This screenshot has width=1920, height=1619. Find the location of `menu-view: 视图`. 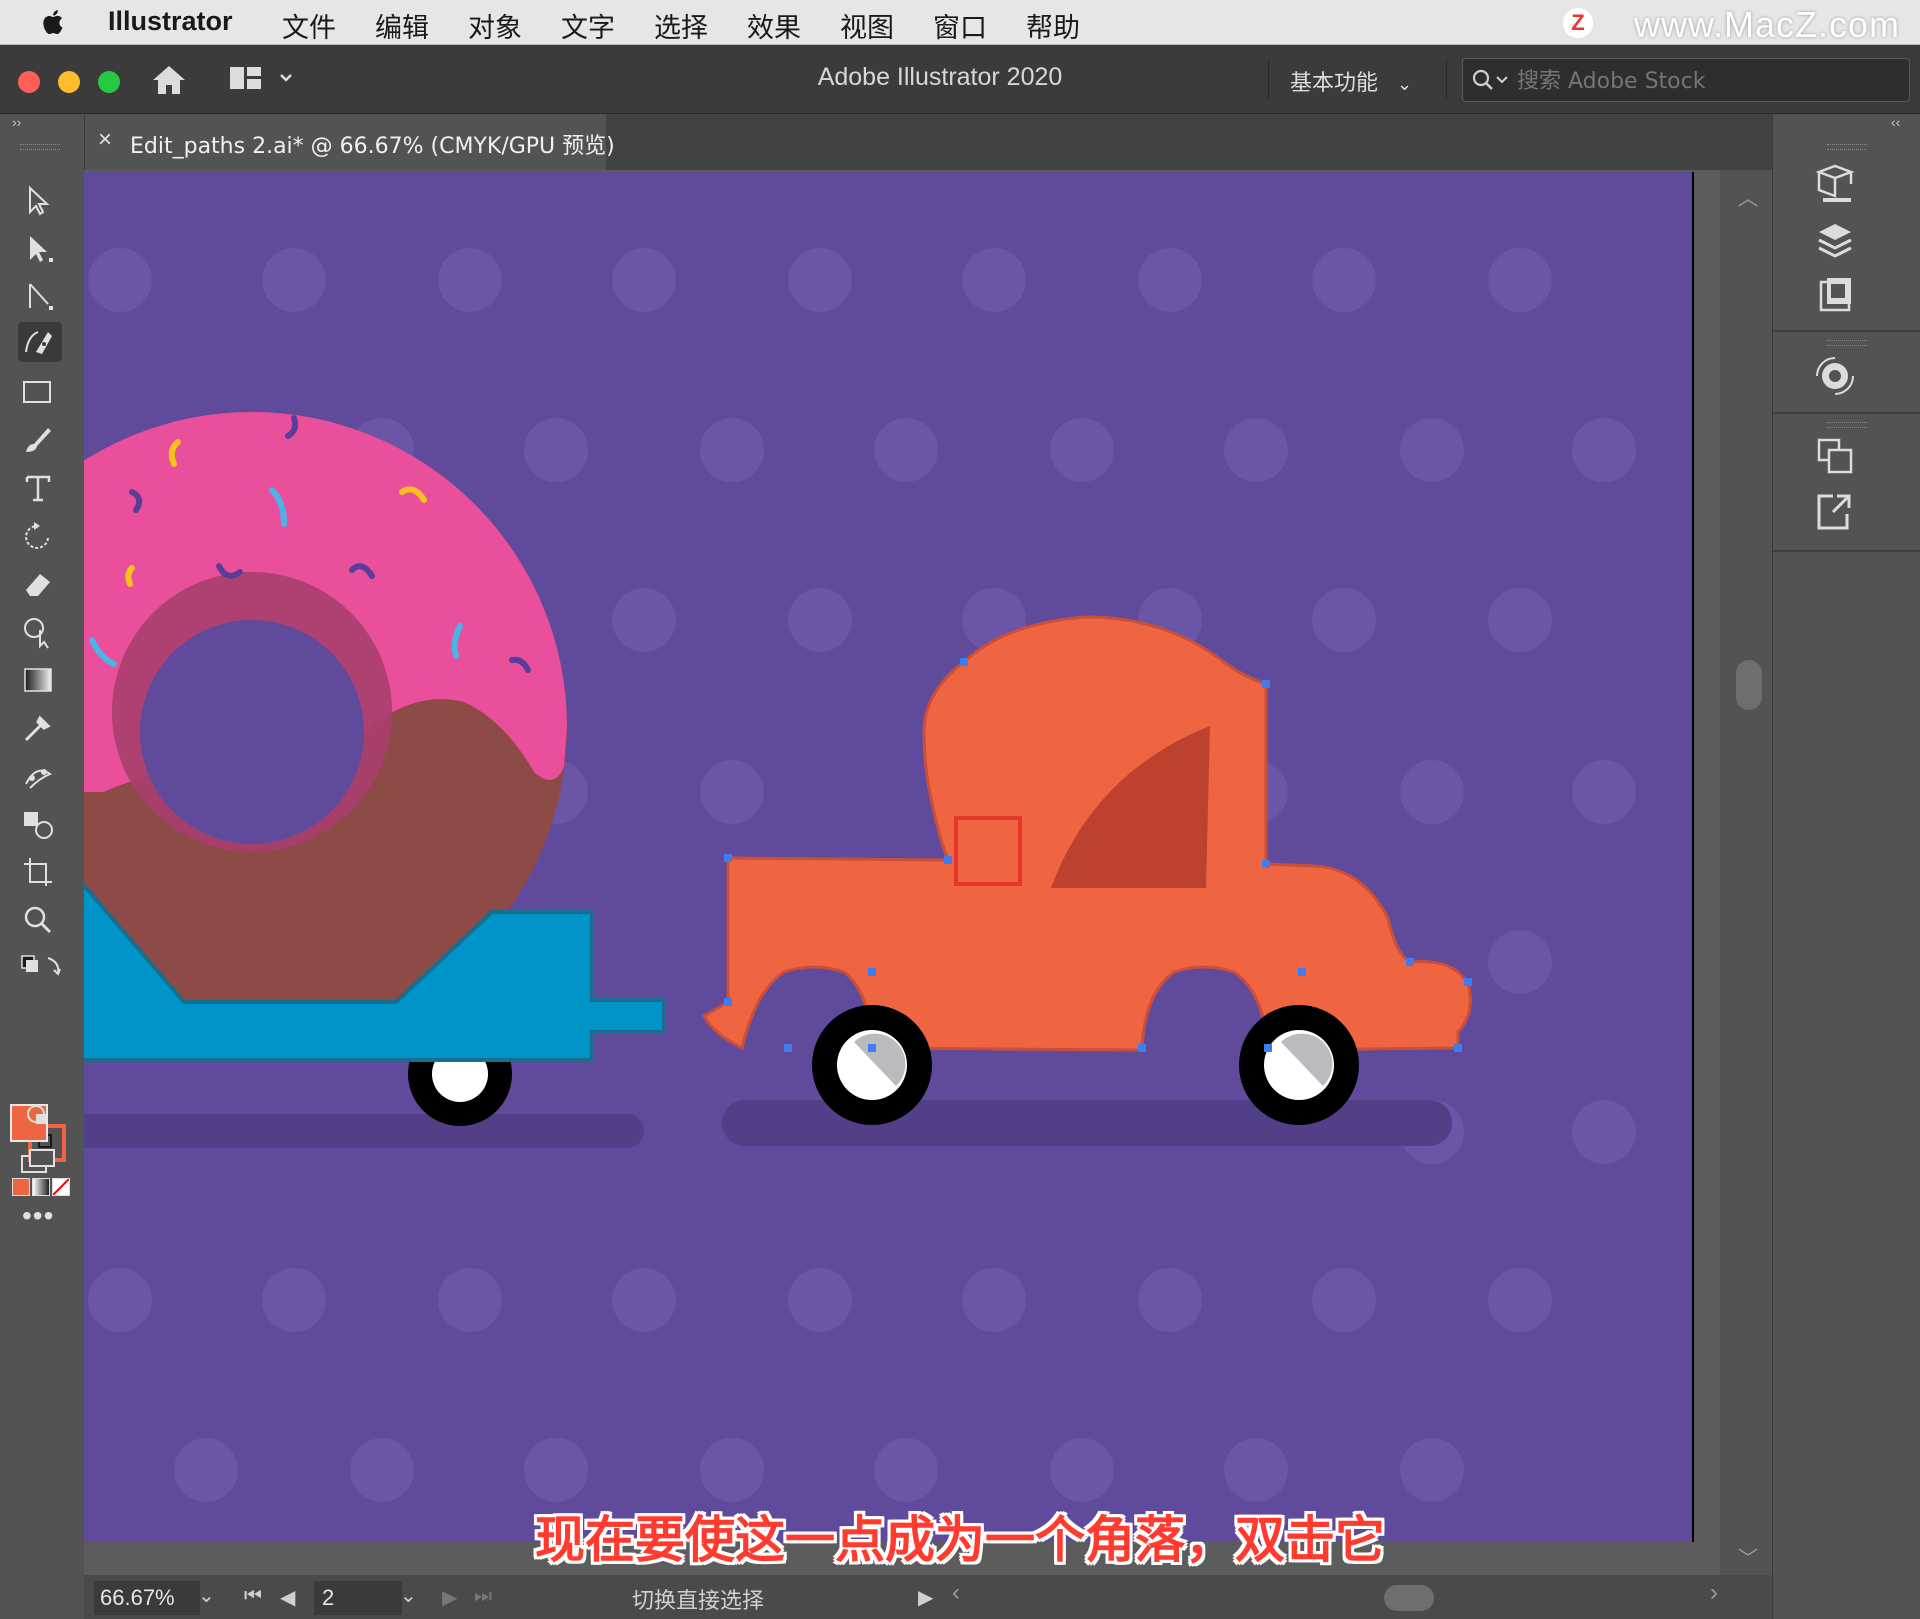

menu-view: 视图 is located at coordinates (867, 25).